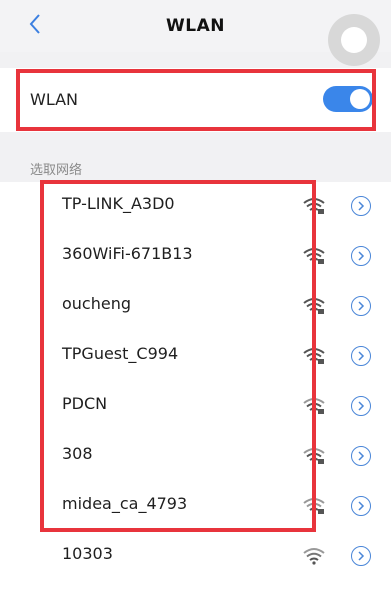 This screenshot has width=391, height=603. Describe the element at coordinates (195, 357) in the screenshot. I see `network-item: TPGuest_C994` at that location.